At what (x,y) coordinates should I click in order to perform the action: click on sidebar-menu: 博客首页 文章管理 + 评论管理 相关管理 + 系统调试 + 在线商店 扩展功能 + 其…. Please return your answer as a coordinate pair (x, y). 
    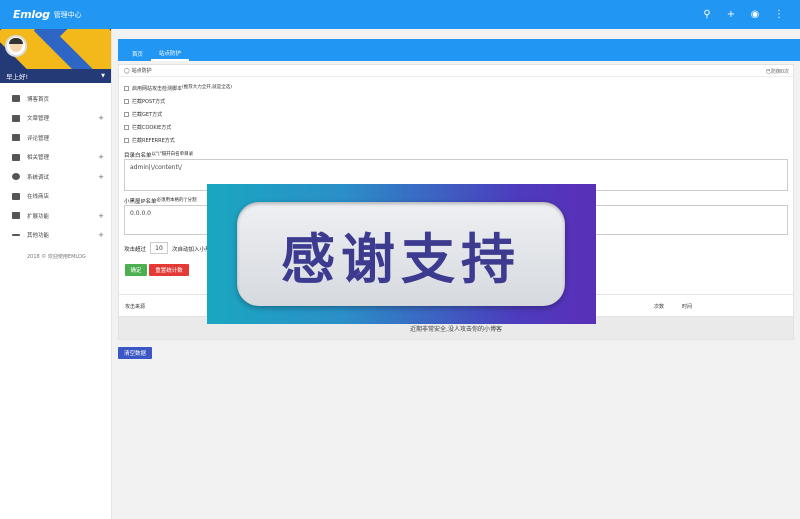
    Looking at the image, I should click on (55, 167).